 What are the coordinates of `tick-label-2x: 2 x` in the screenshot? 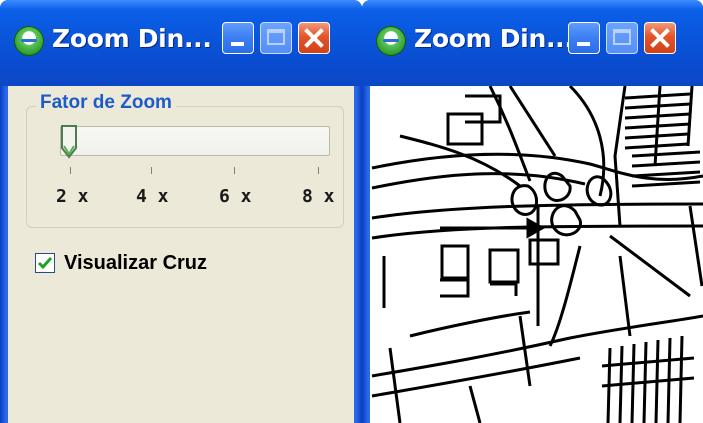 It's located at (72, 196).